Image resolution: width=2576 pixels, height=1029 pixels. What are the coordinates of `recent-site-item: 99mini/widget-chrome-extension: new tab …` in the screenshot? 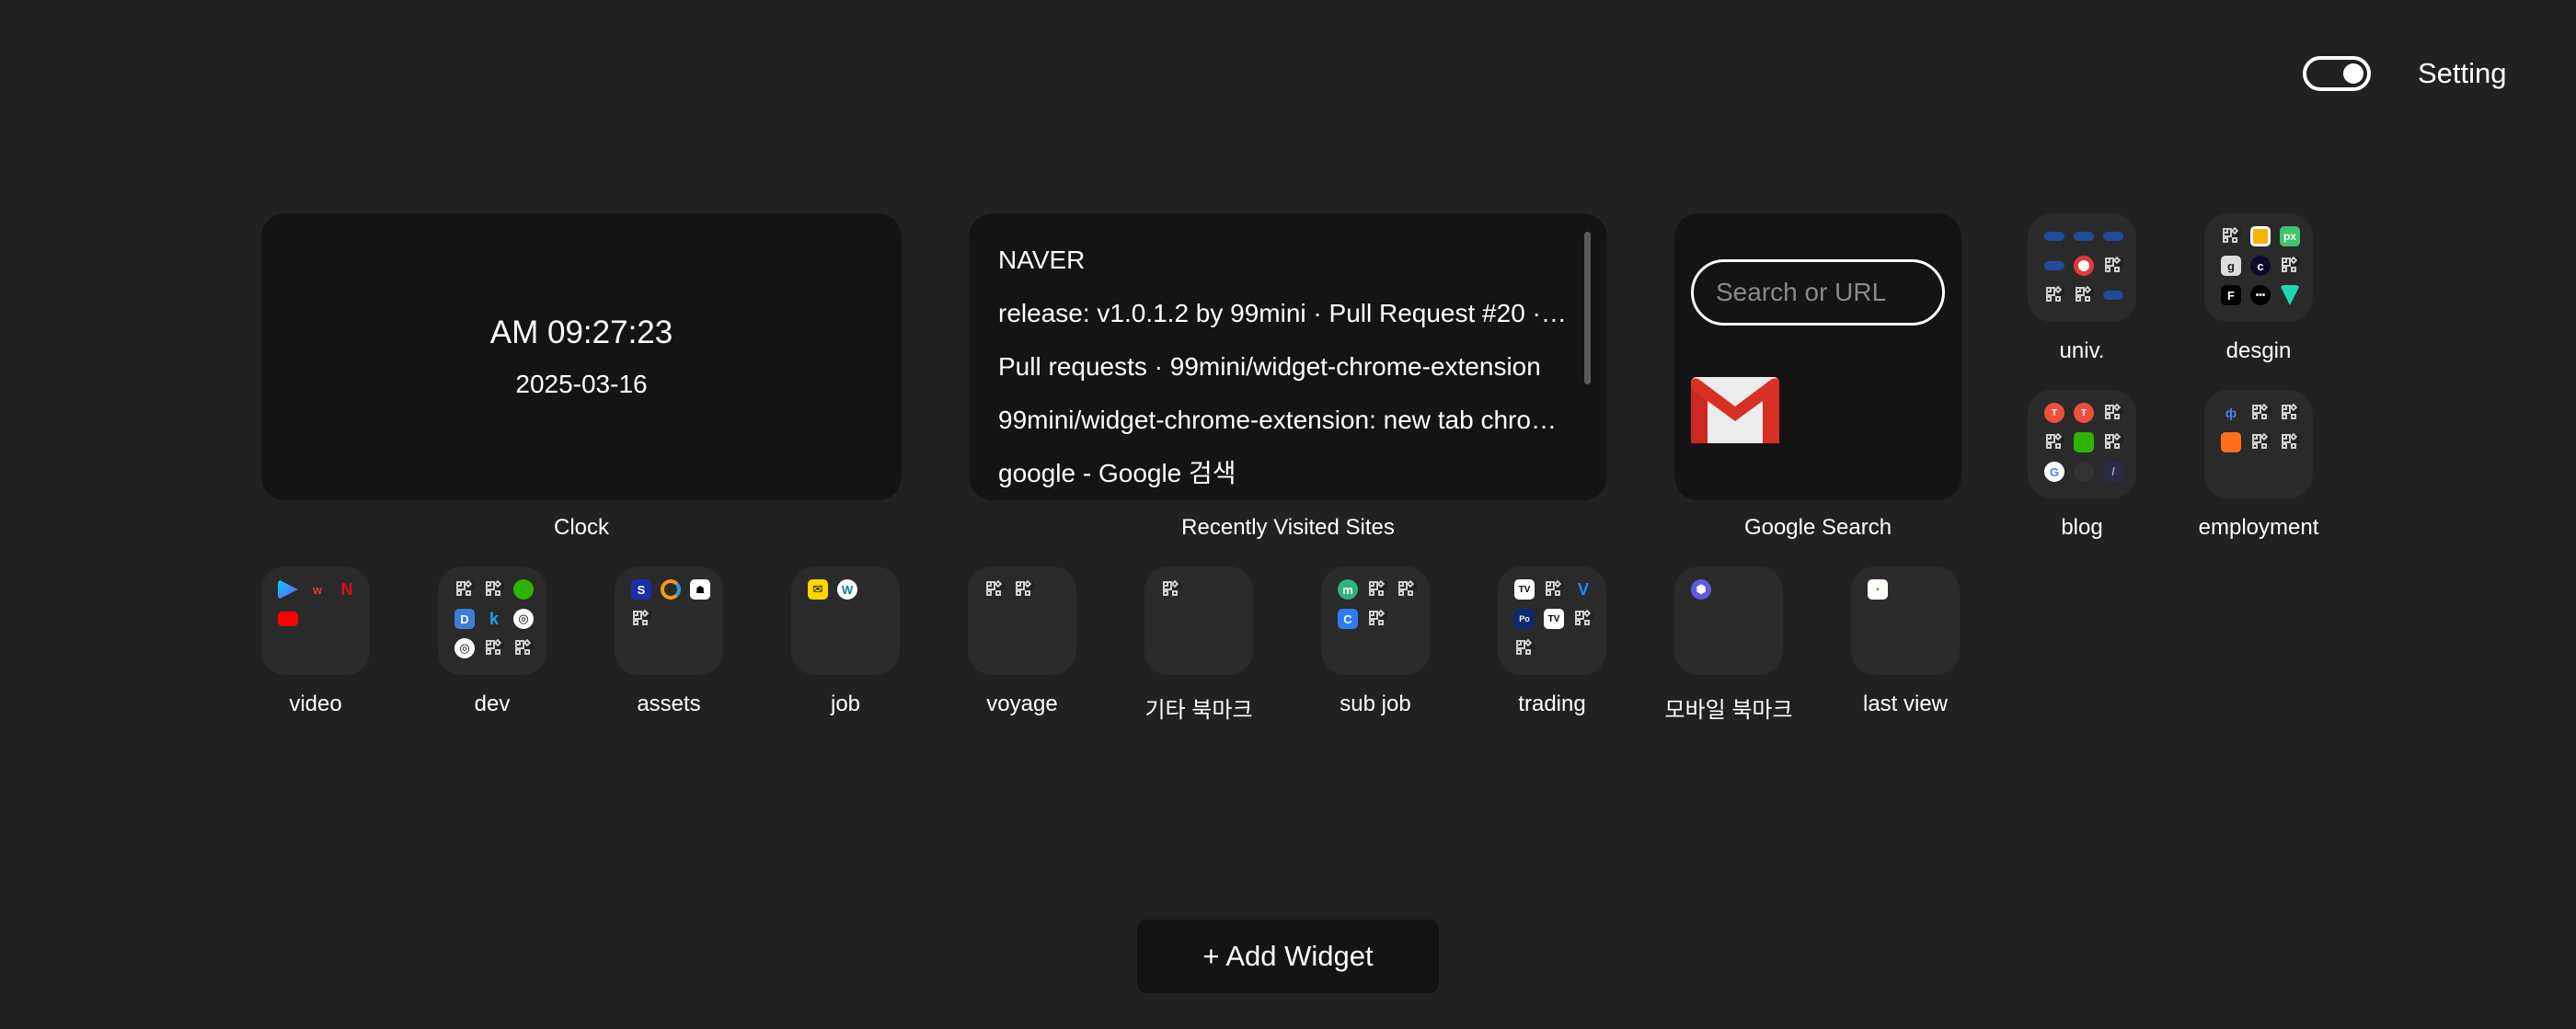 It's located at (1284, 420).